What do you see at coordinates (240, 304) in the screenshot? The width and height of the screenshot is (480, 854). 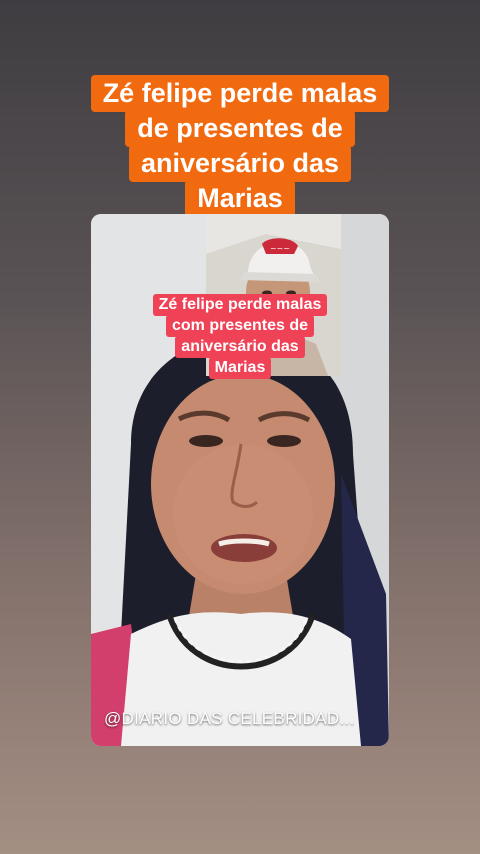 I see `caption-line: Zé felipe perde malas` at bounding box center [240, 304].